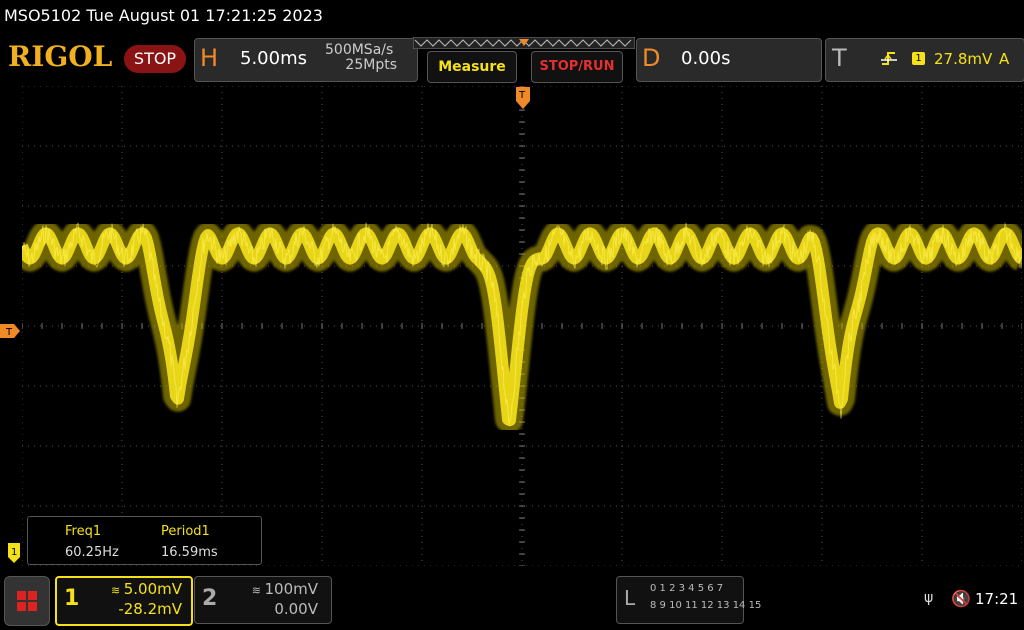 The width and height of the screenshot is (1024, 630). I want to click on trigger-level-marker-text: T, so click(9, 332).